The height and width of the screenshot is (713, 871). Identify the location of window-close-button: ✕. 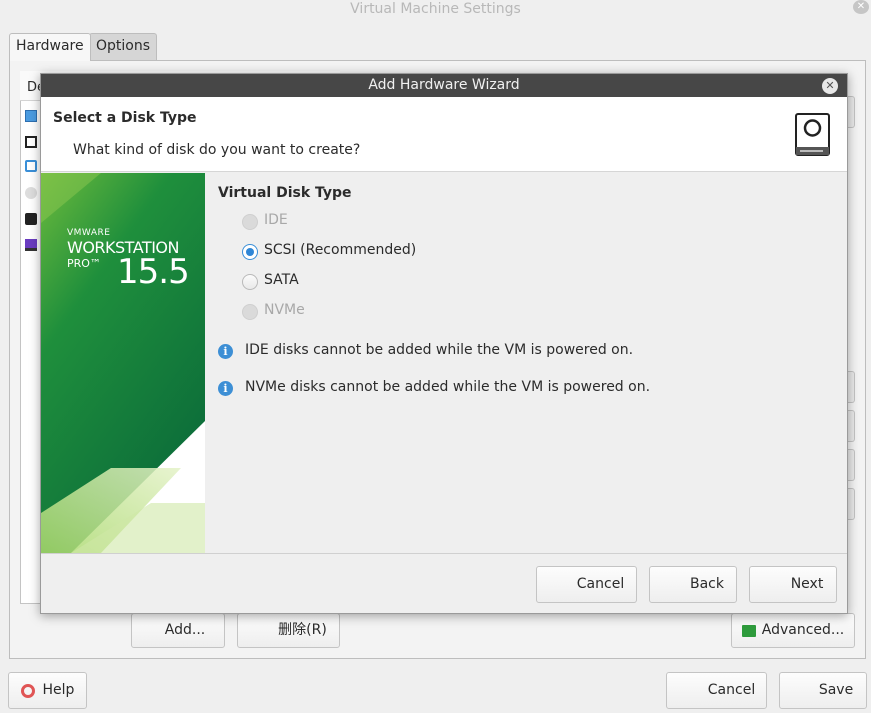
(861, 7).